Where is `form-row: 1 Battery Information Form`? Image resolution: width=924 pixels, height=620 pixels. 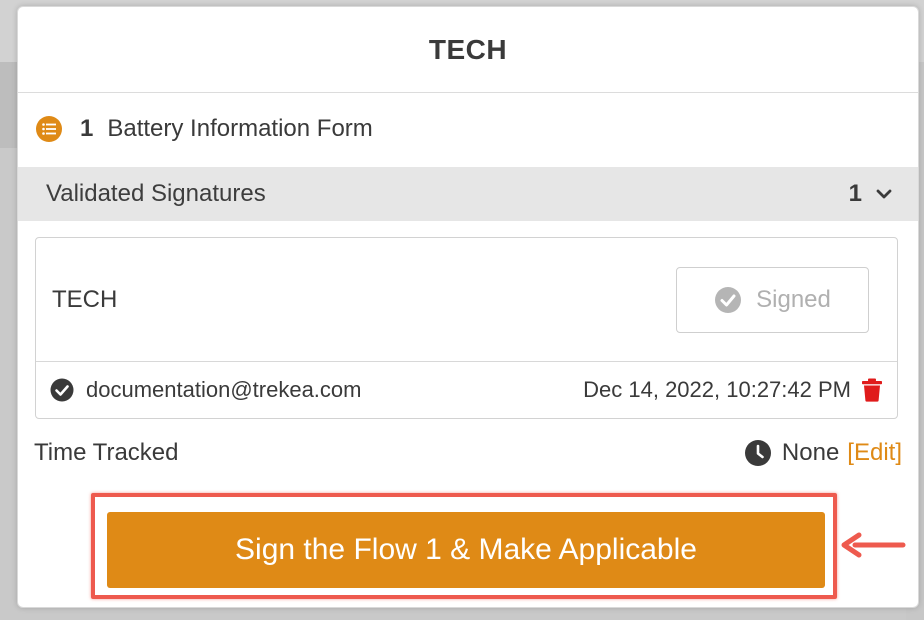
form-row: 1 Battery Information Form is located at coordinates (204, 129).